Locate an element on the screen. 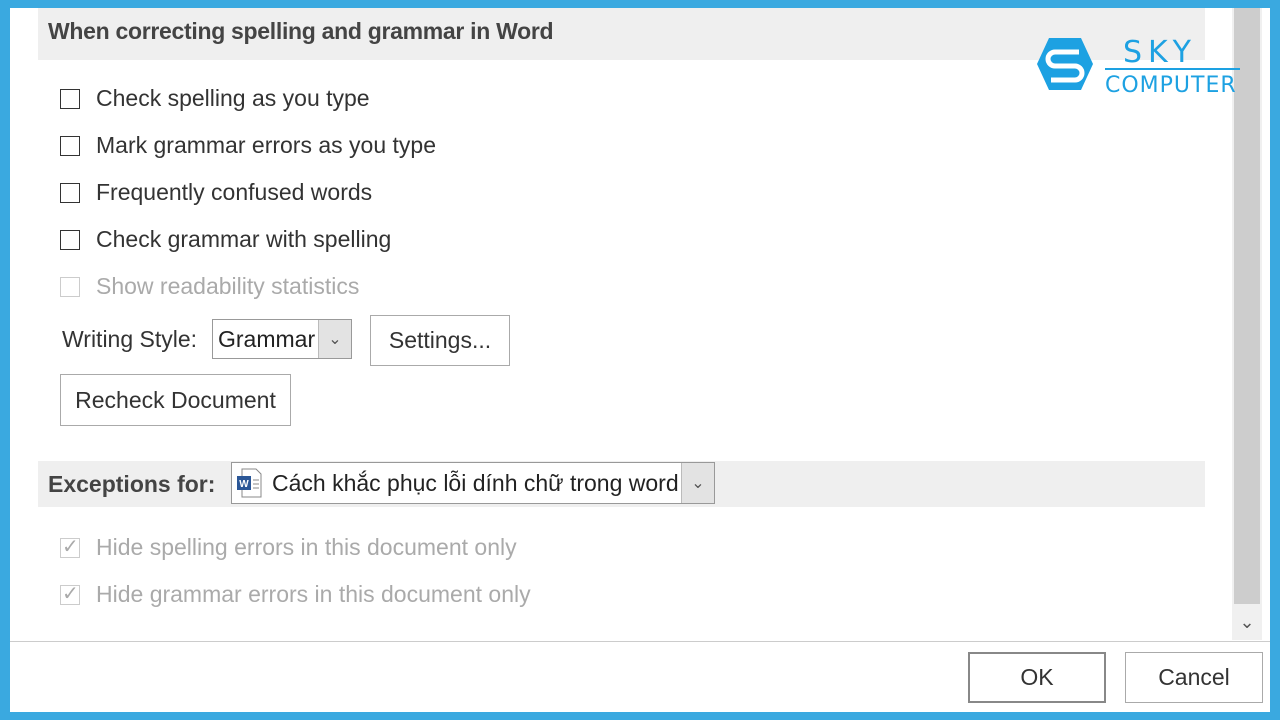 The width and height of the screenshot is (1280, 720). checkbox-confused-words: Frequently confused words is located at coordinates (216, 192).